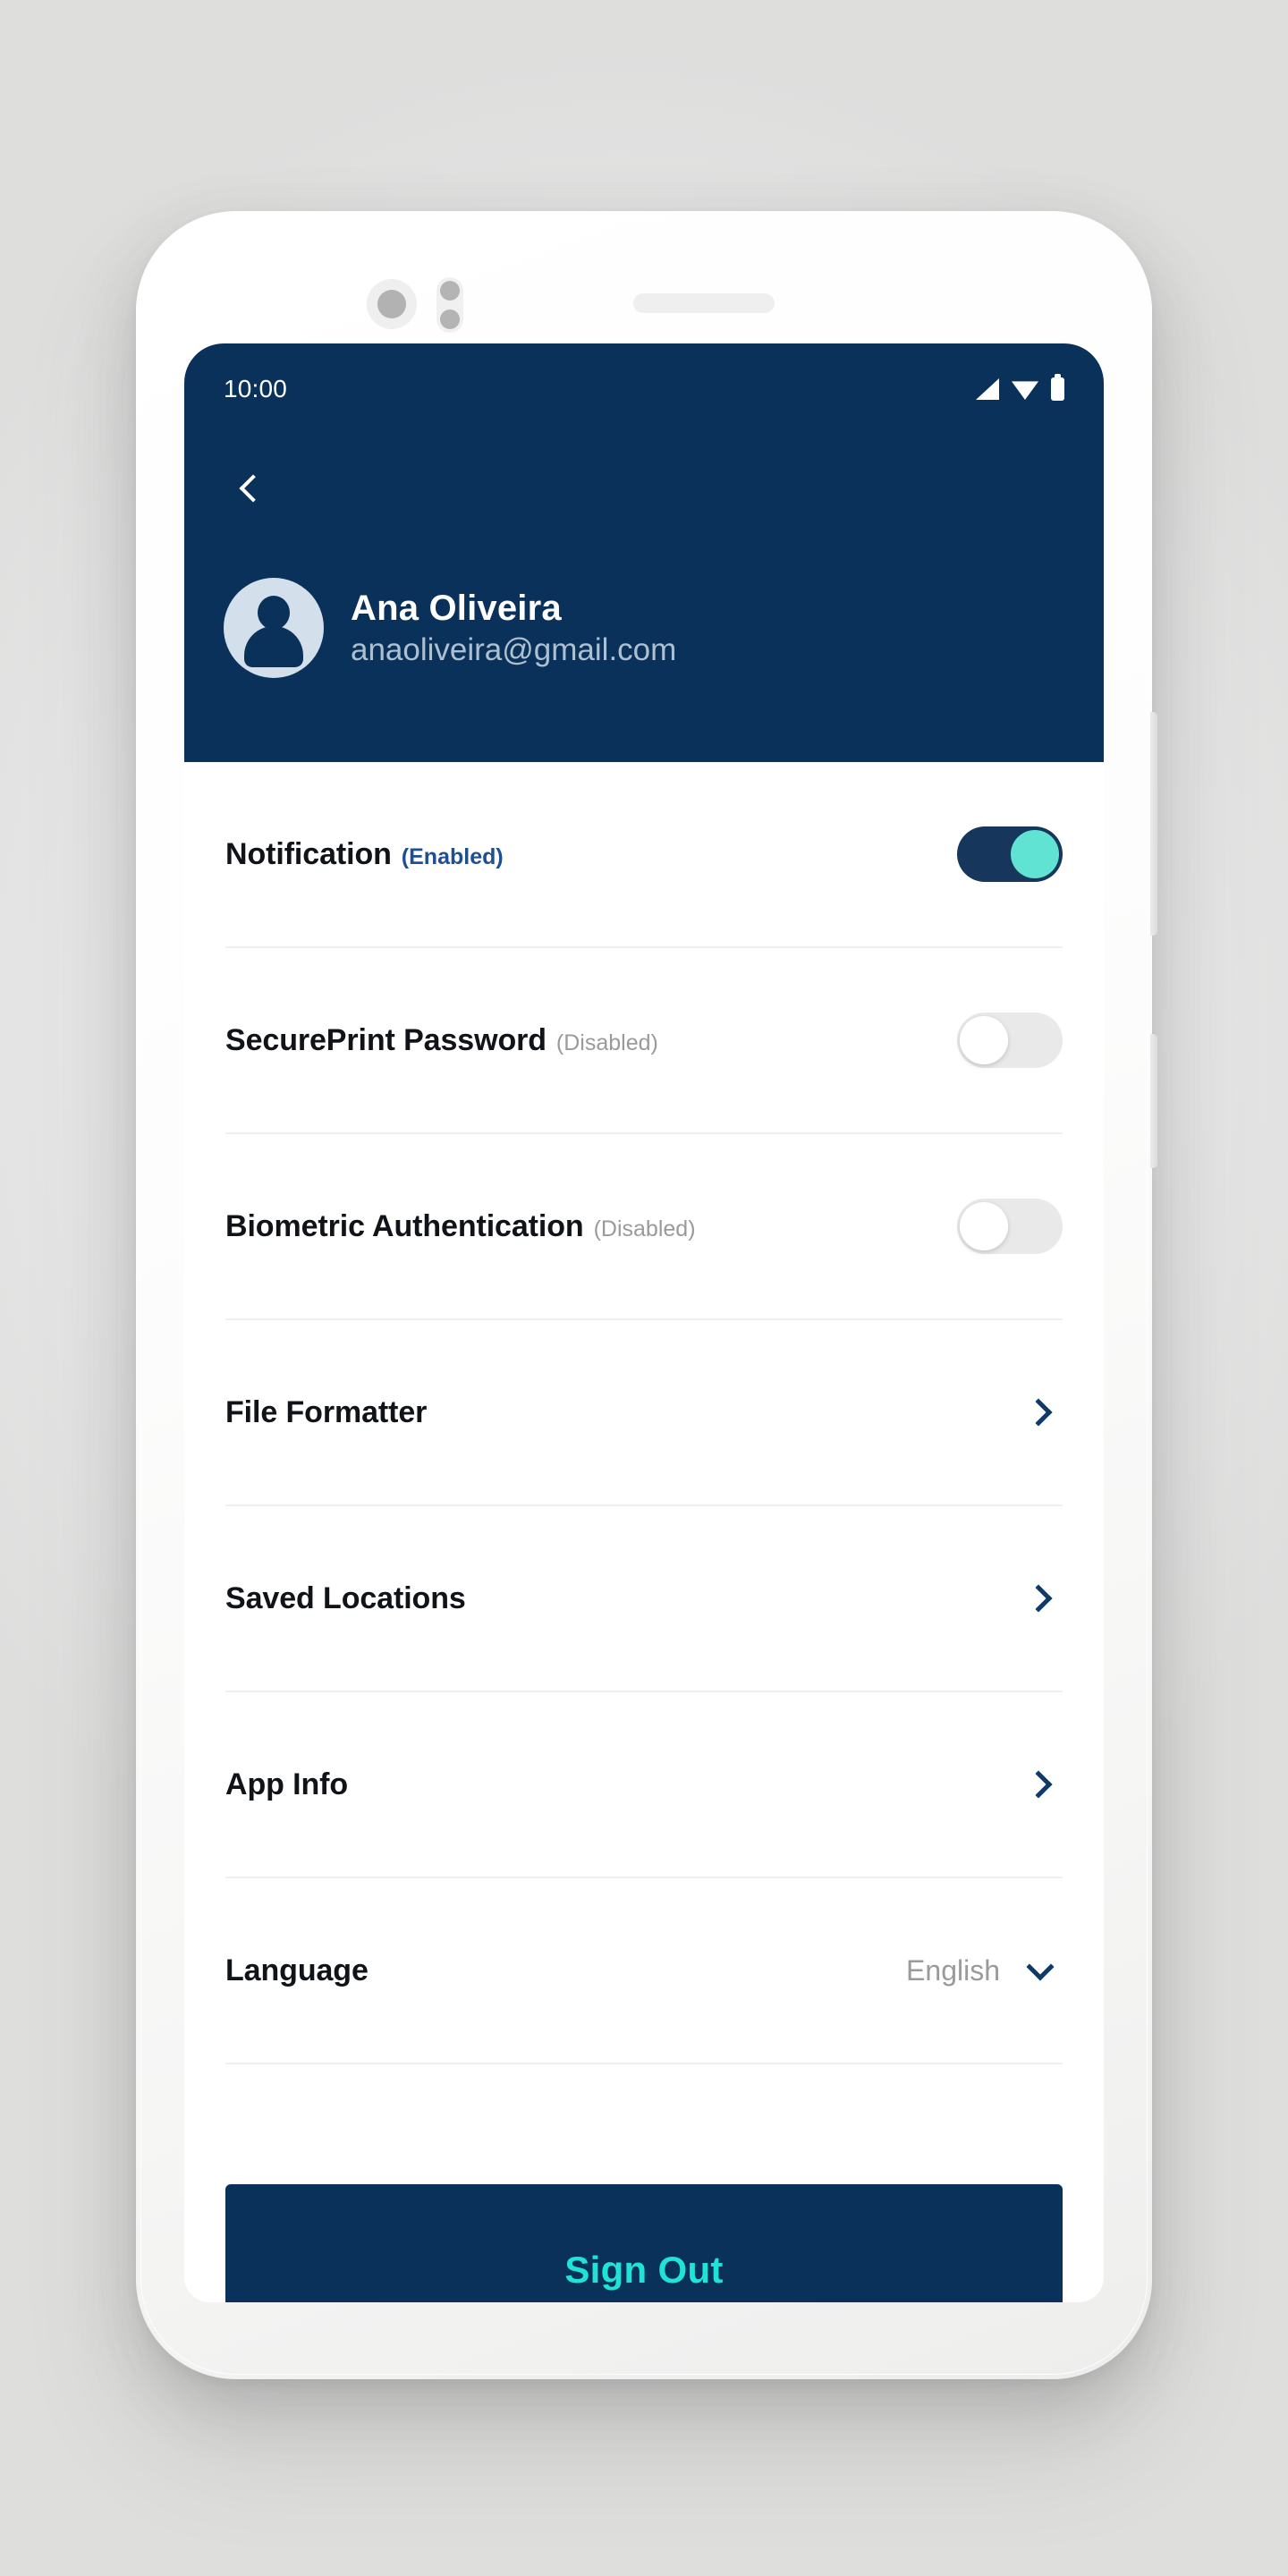  What do you see at coordinates (514, 649) in the screenshot?
I see `profile-email: anaoliveira@gmail.com` at bounding box center [514, 649].